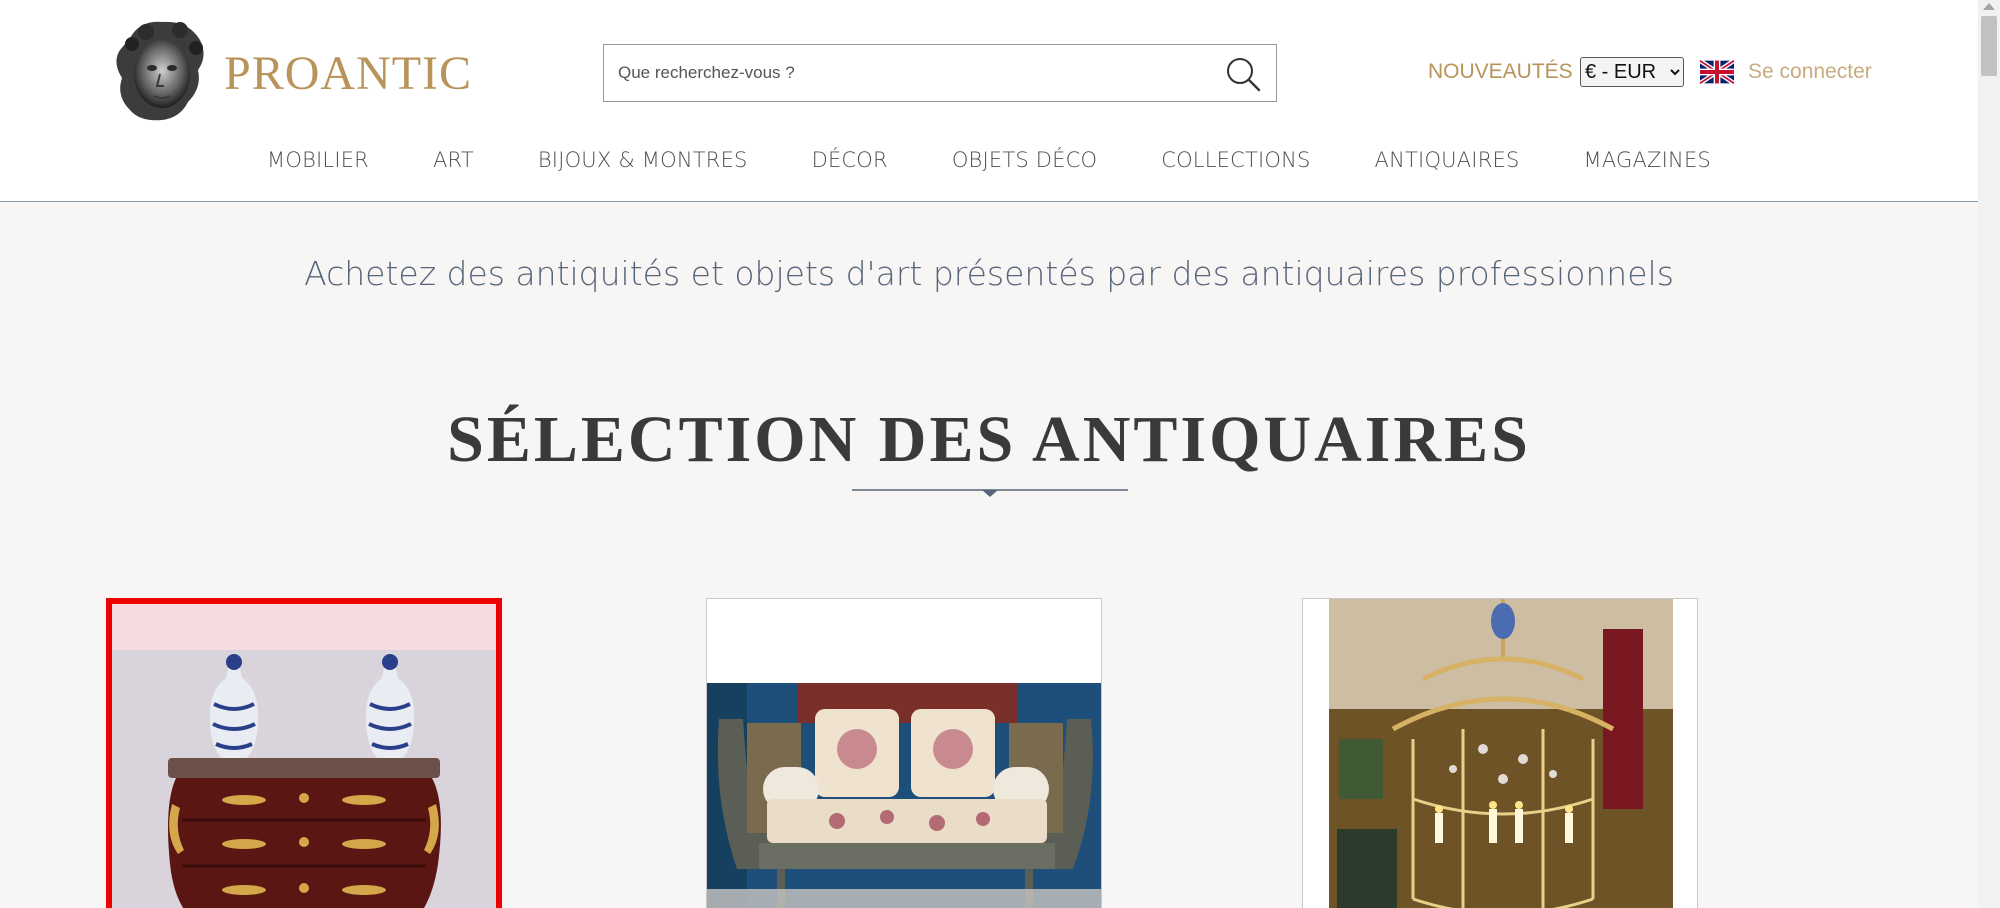 The image size is (2000, 908). What do you see at coordinates (990, 493) in the screenshot?
I see `title-divider` at bounding box center [990, 493].